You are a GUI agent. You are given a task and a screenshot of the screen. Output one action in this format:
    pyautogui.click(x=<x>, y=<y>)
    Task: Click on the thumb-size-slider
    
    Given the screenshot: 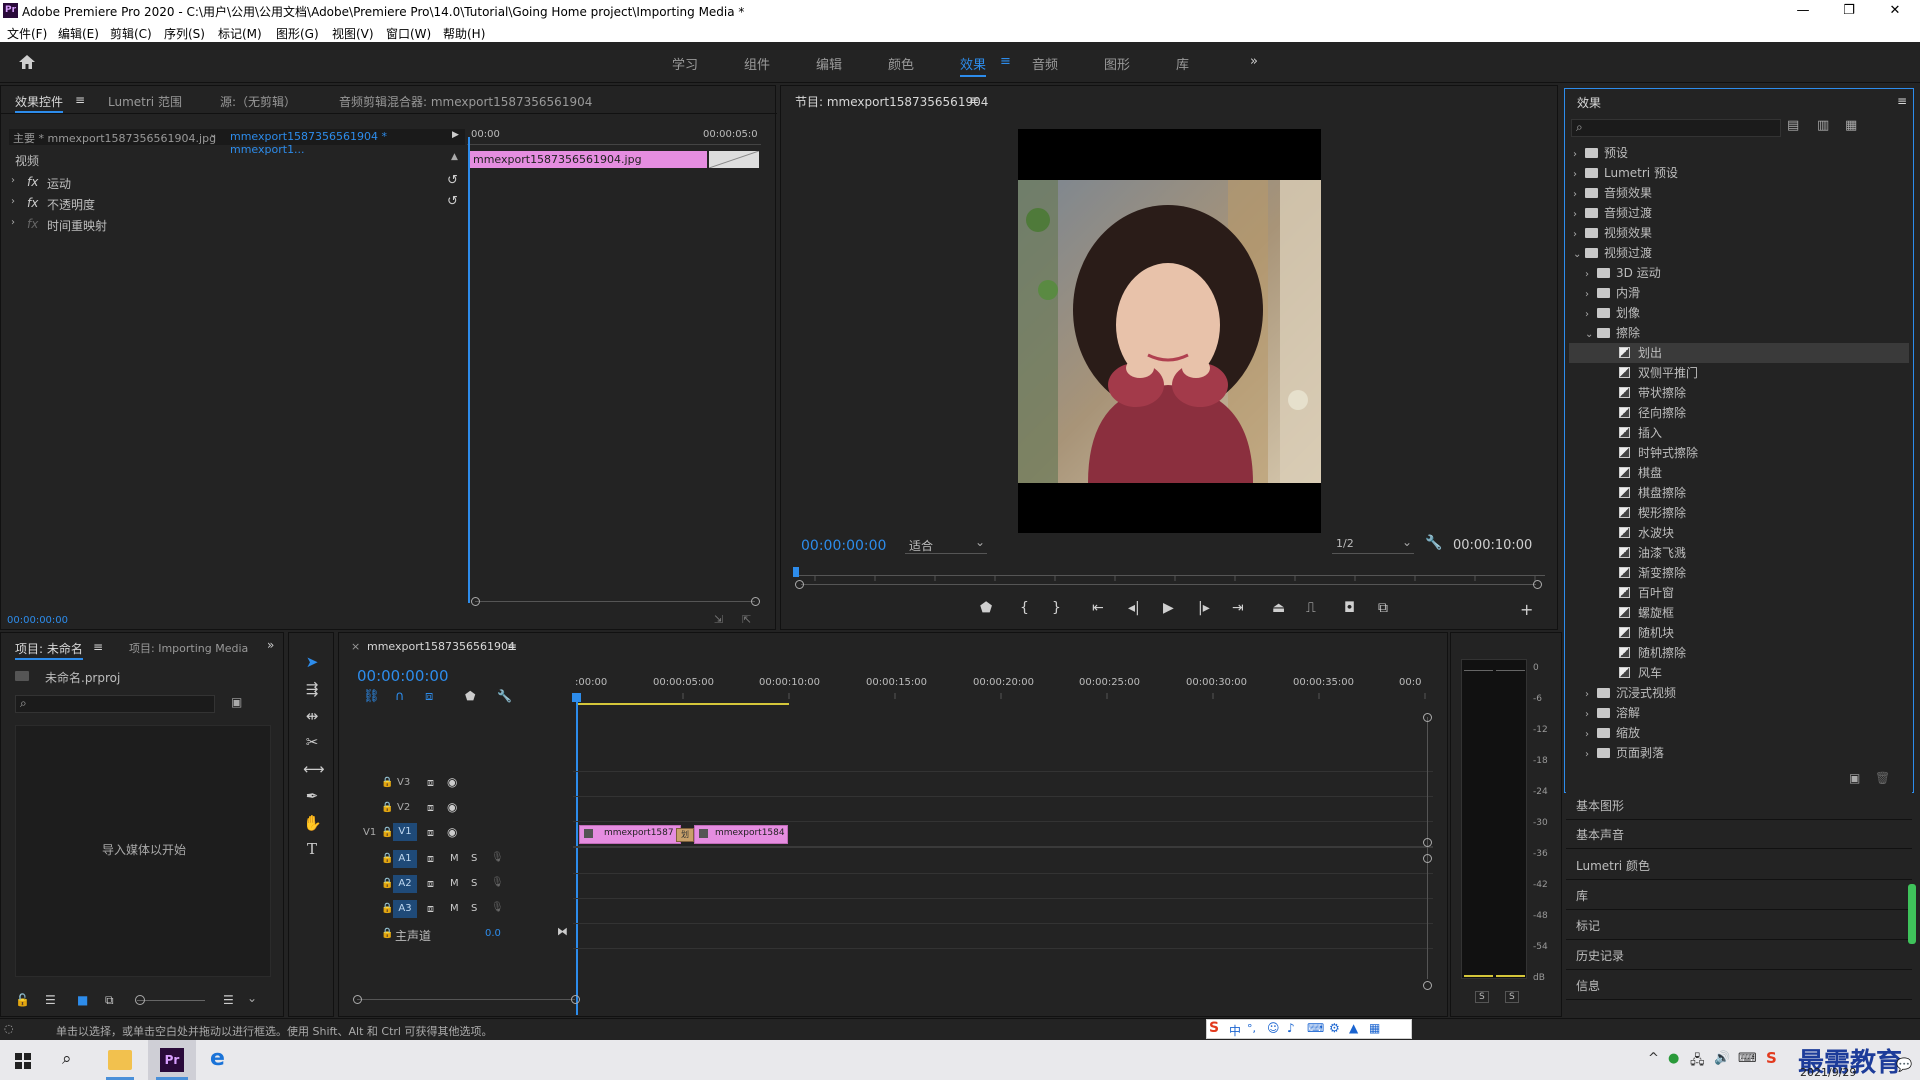 What is the action you would take?
    pyautogui.click(x=171, y=1000)
    